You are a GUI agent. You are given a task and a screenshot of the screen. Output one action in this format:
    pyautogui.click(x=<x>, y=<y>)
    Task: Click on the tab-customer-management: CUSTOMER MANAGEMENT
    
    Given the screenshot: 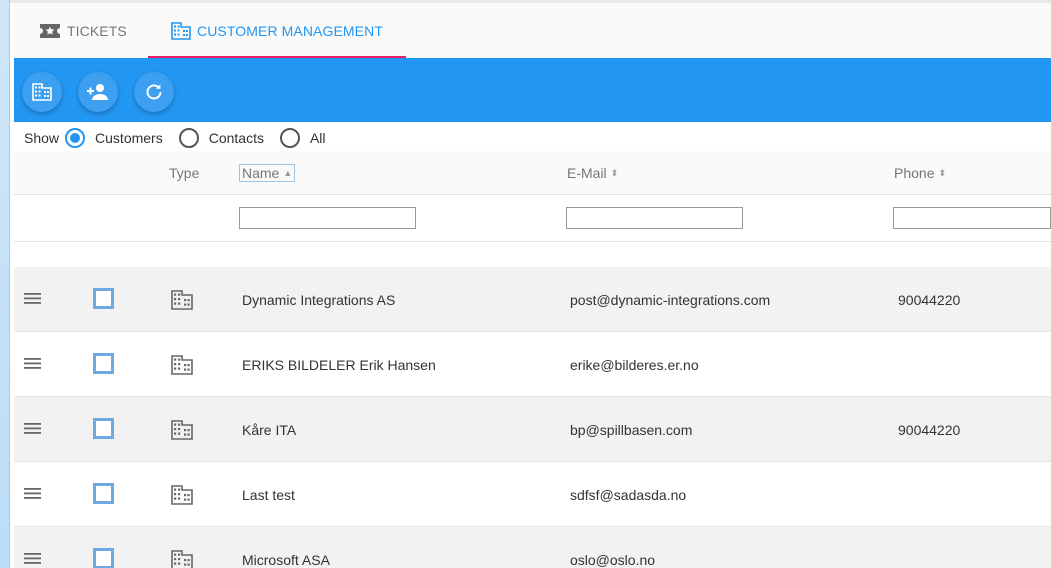 What is the action you would take?
    pyautogui.click(x=277, y=30)
    